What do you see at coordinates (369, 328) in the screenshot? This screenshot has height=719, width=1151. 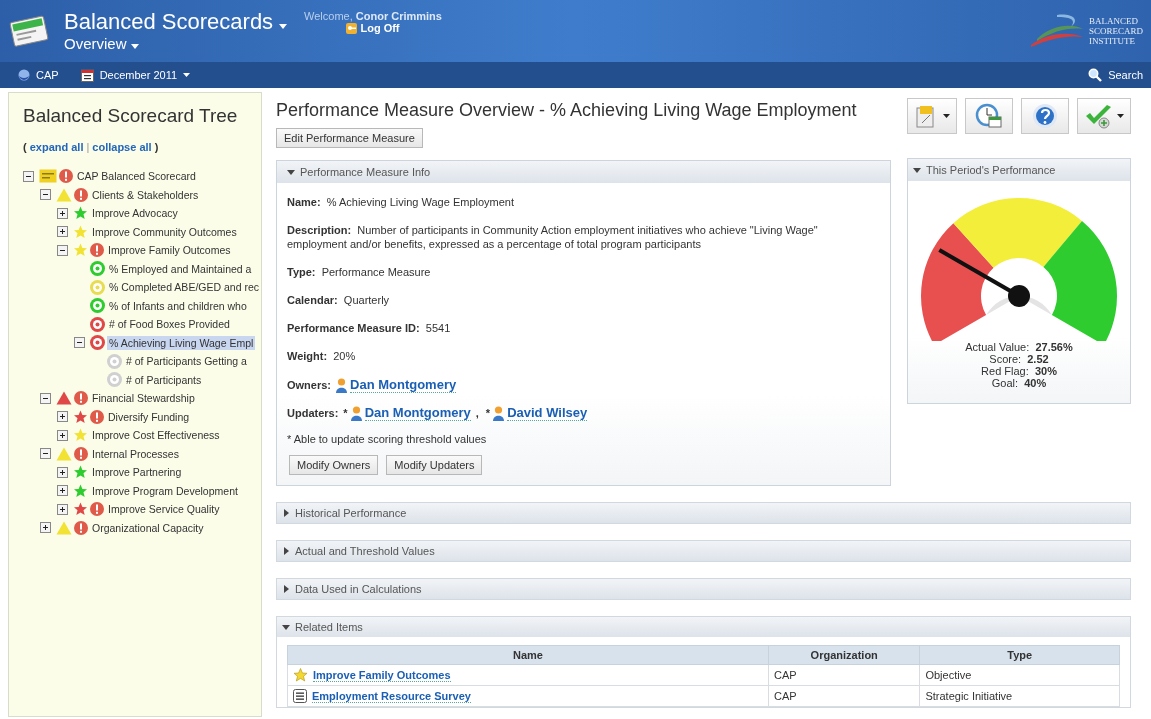 I see `field-text: Performance Measure ID: 5541` at bounding box center [369, 328].